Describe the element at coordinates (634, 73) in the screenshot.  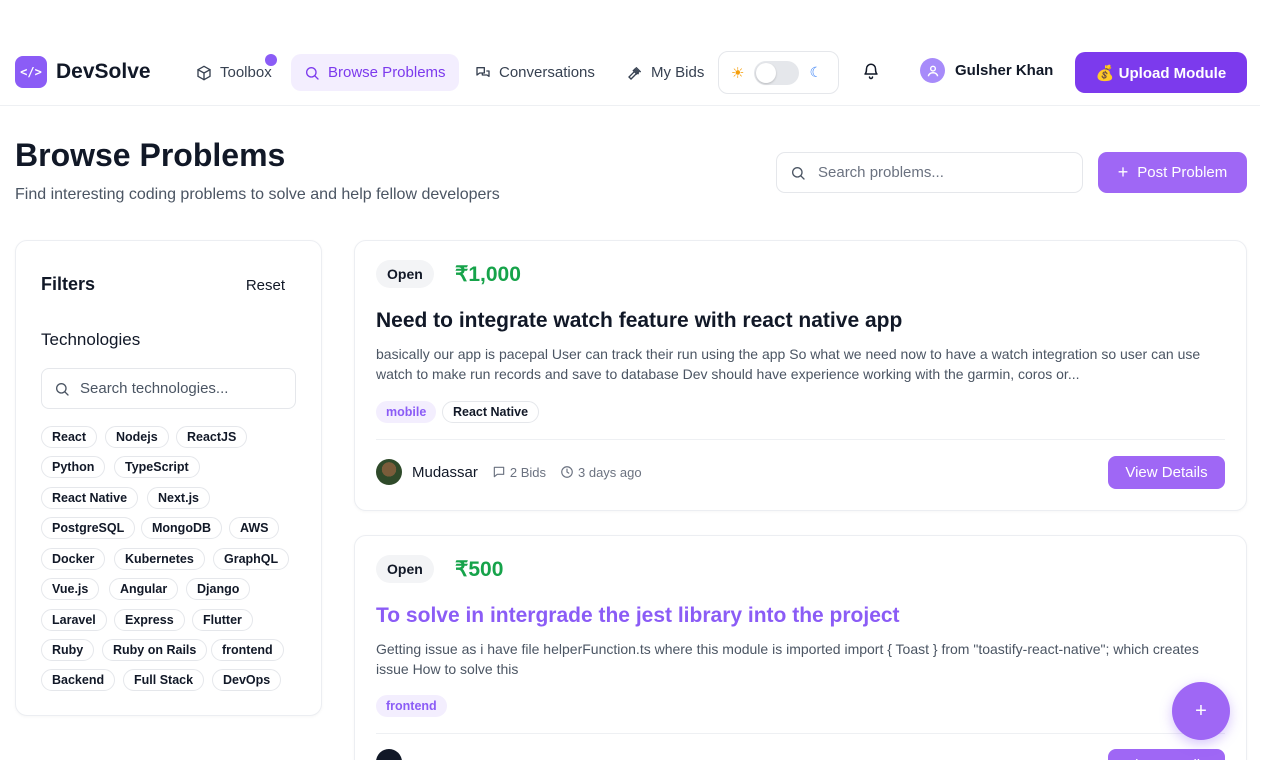
I see `gavel-icon` at that location.